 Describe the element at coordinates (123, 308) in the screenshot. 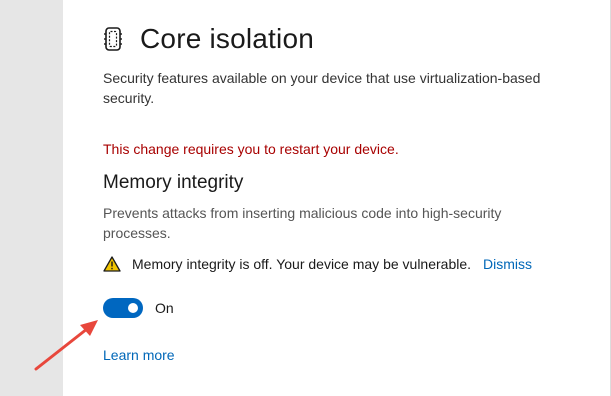

I see `memory-integrity-toggle` at that location.